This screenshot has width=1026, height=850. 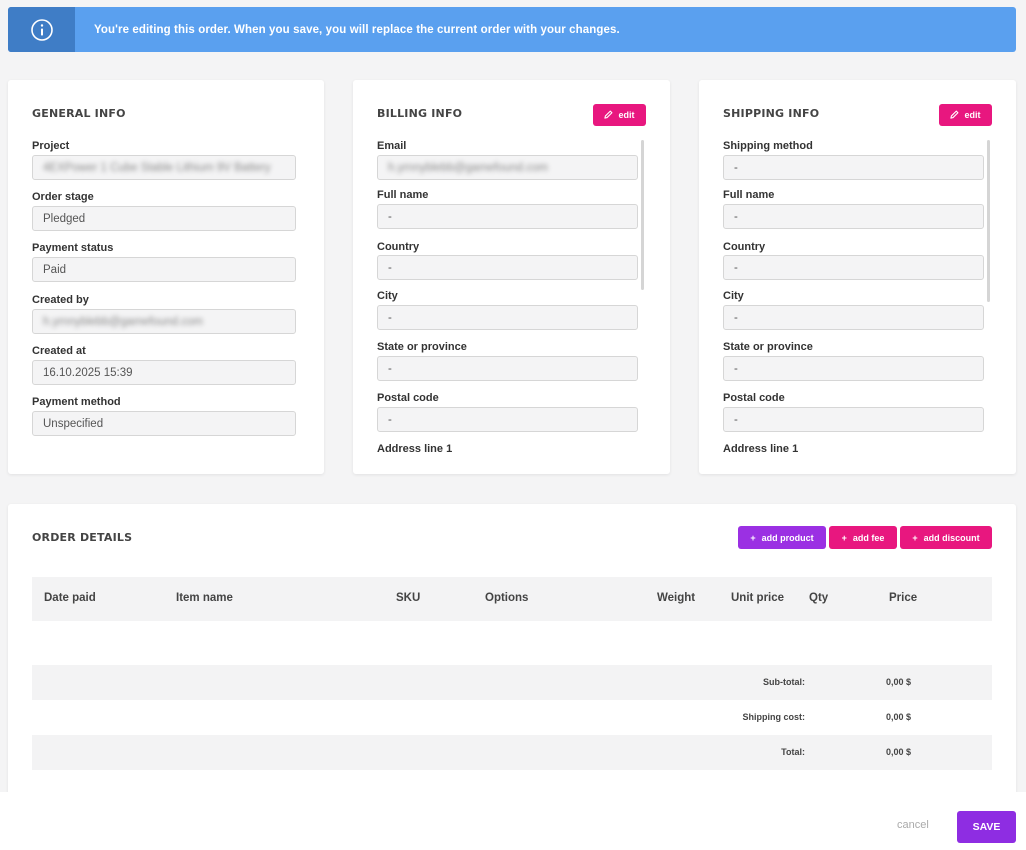 I want to click on subtotal-value: 0,00 $, so click(x=899, y=682).